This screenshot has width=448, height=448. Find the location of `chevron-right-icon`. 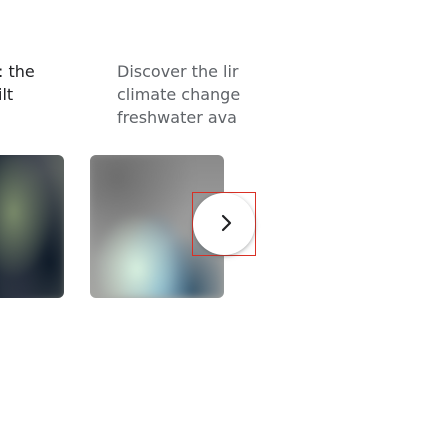

chevron-right-icon is located at coordinates (226, 223).